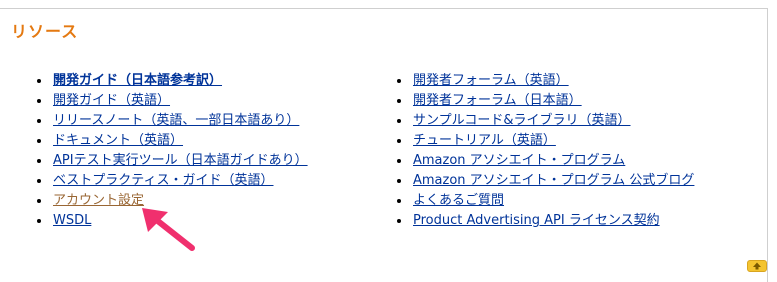  I want to click on list-item: ベストプラクティス・ガイド（英語）, so click(172, 181).